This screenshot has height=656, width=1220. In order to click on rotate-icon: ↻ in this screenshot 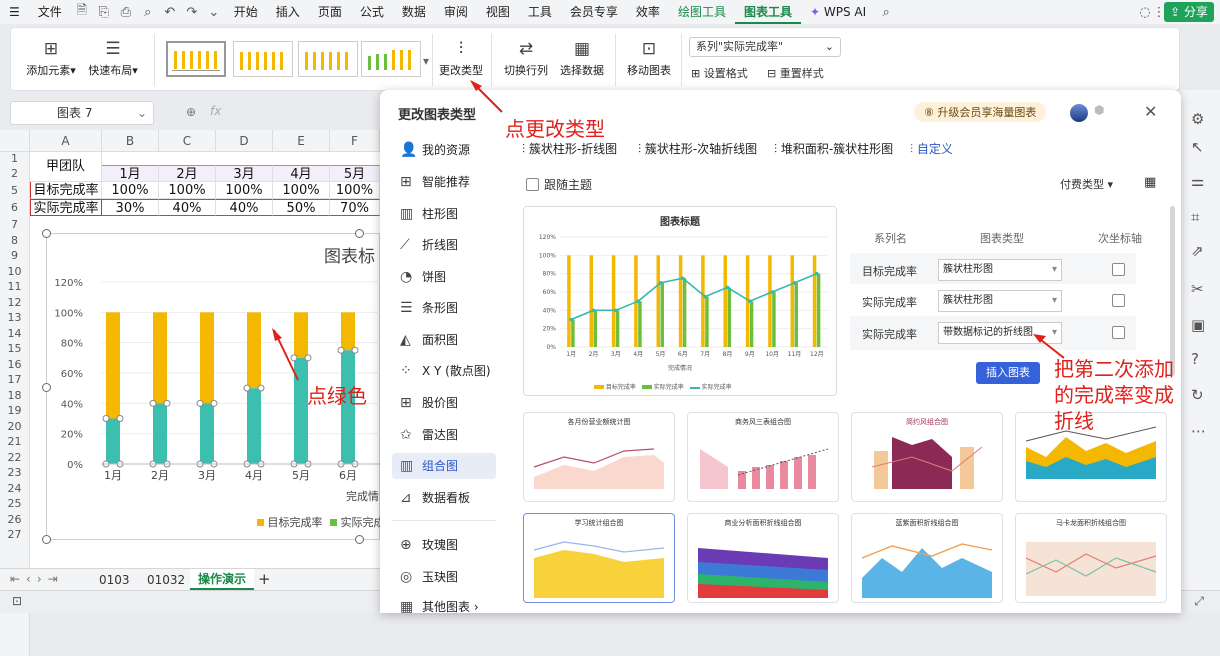, I will do `click(1197, 395)`.